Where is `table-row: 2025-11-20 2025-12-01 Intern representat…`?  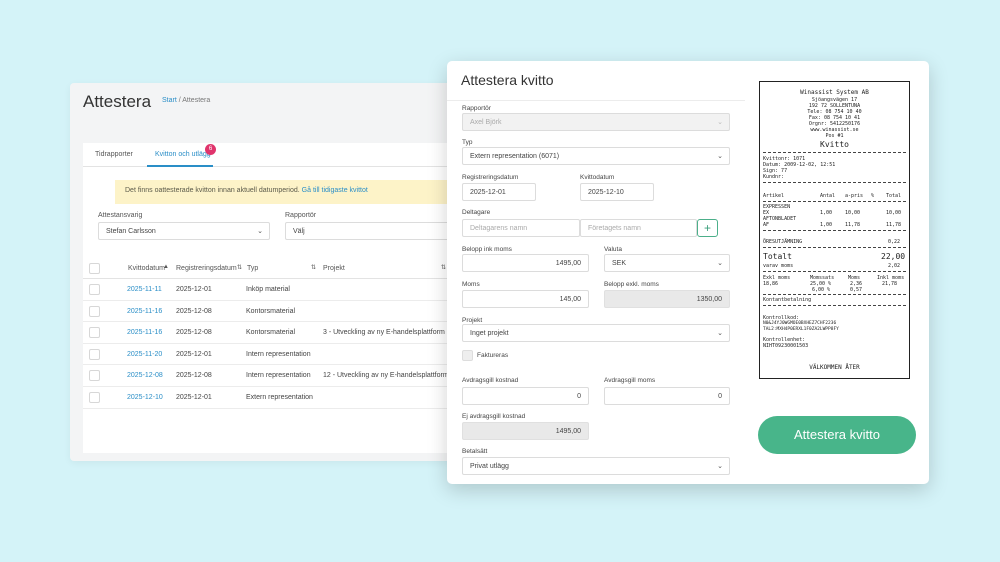
table-row: 2025-11-20 2025-12-01 Intern representat… is located at coordinates (276, 355).